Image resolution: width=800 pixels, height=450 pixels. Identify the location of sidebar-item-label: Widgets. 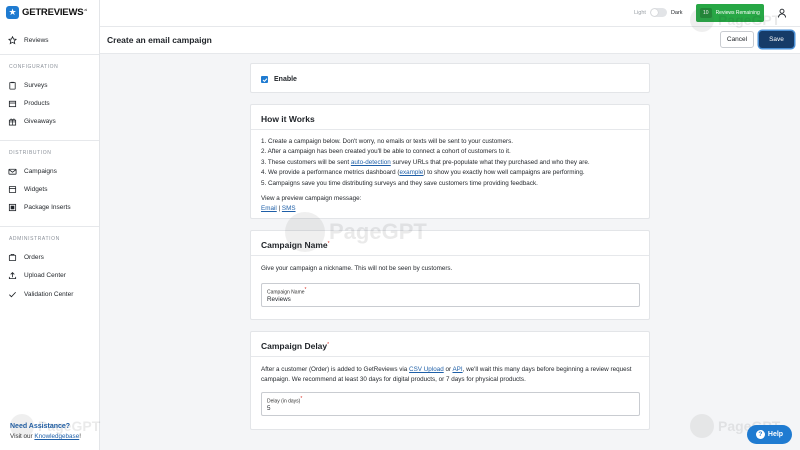
(36, 189).